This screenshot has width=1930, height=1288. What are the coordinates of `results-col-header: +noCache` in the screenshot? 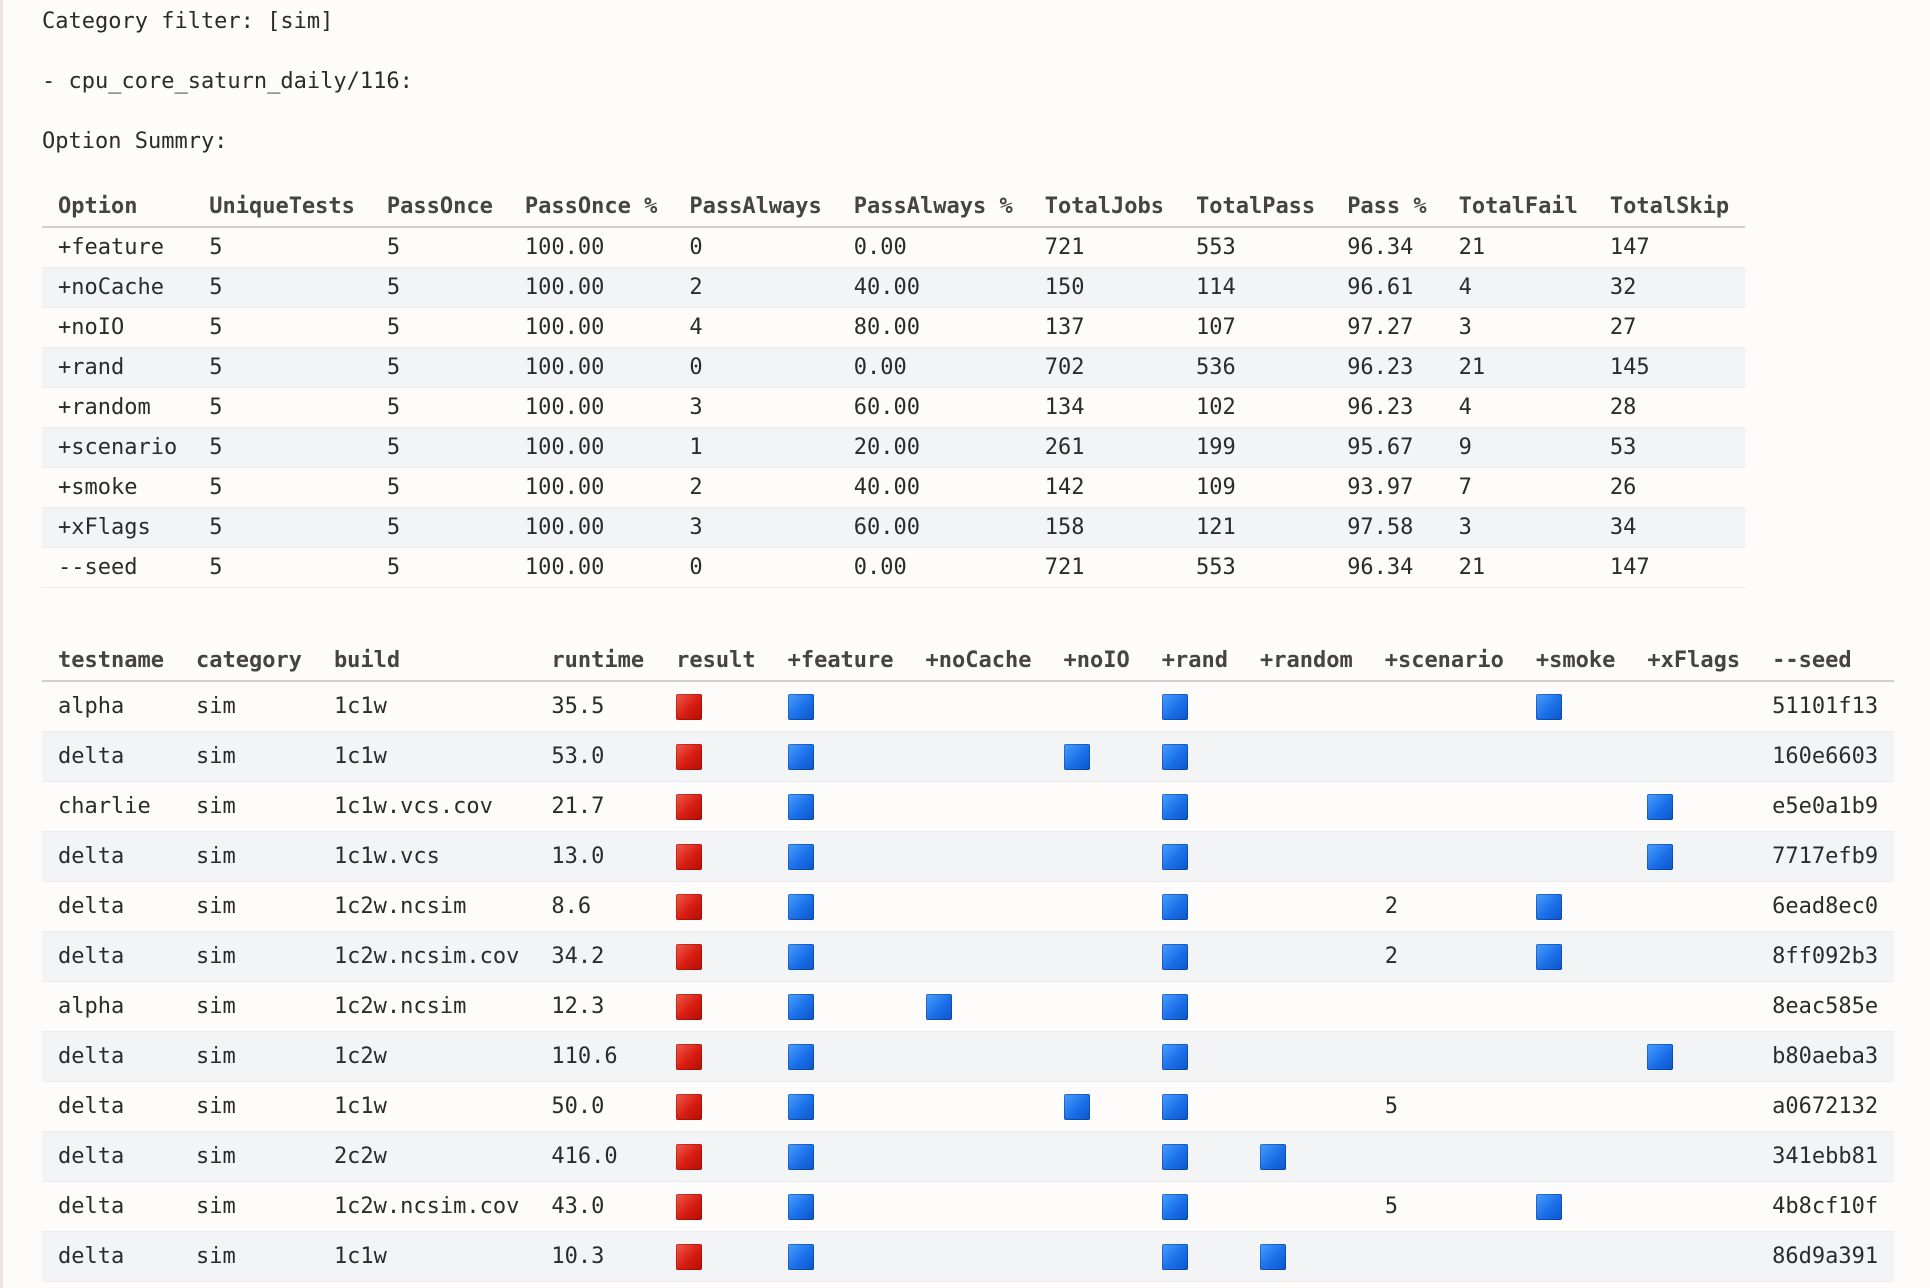 It's located at (978, 661).